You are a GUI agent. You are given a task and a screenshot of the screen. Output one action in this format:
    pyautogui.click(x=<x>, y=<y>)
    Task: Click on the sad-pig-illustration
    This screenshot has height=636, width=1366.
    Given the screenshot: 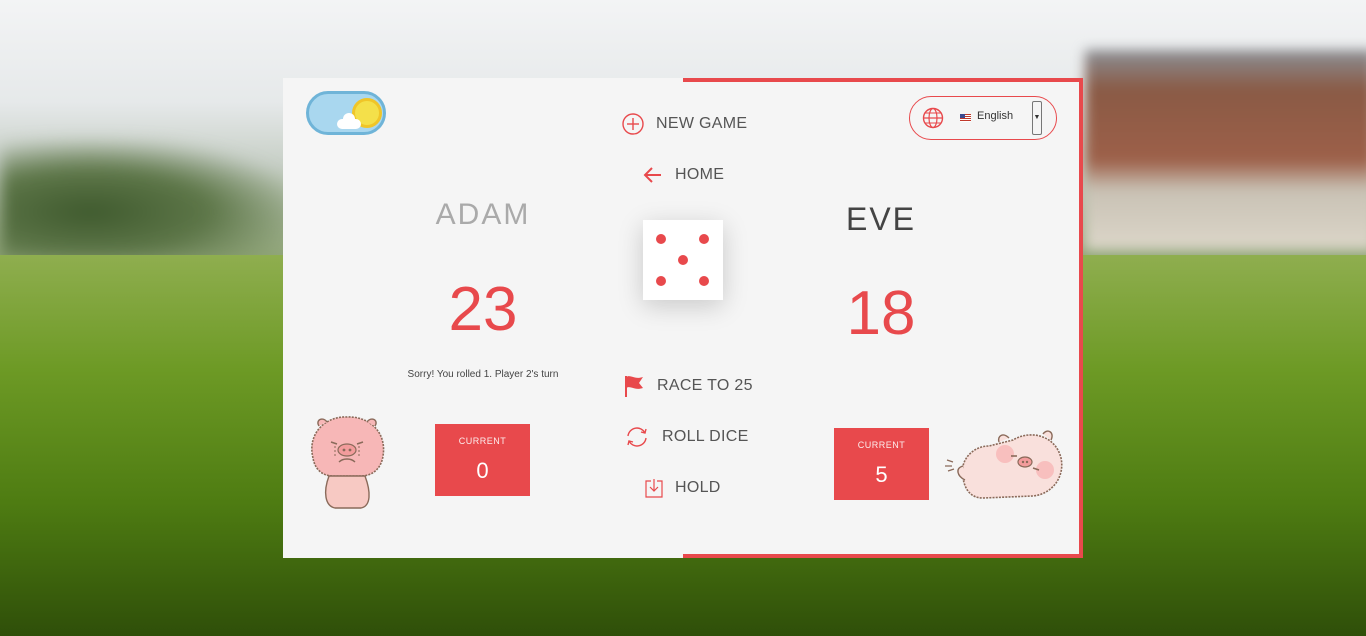 What is the action you would take?
    pyautogui.click(x=348, y=462)
    